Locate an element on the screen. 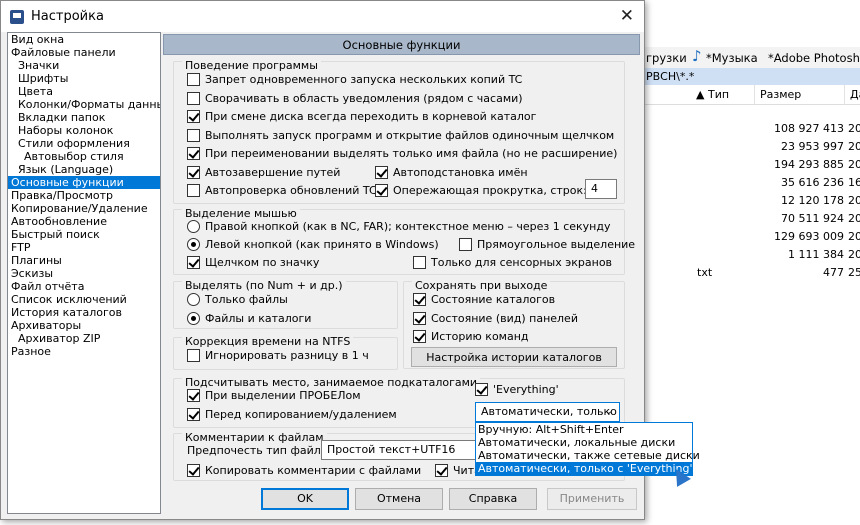 Image resolution: width=860 pixels, height=525 pixels. tree-item: Колонки/Форматы данных is located at coordinates (84, 104).